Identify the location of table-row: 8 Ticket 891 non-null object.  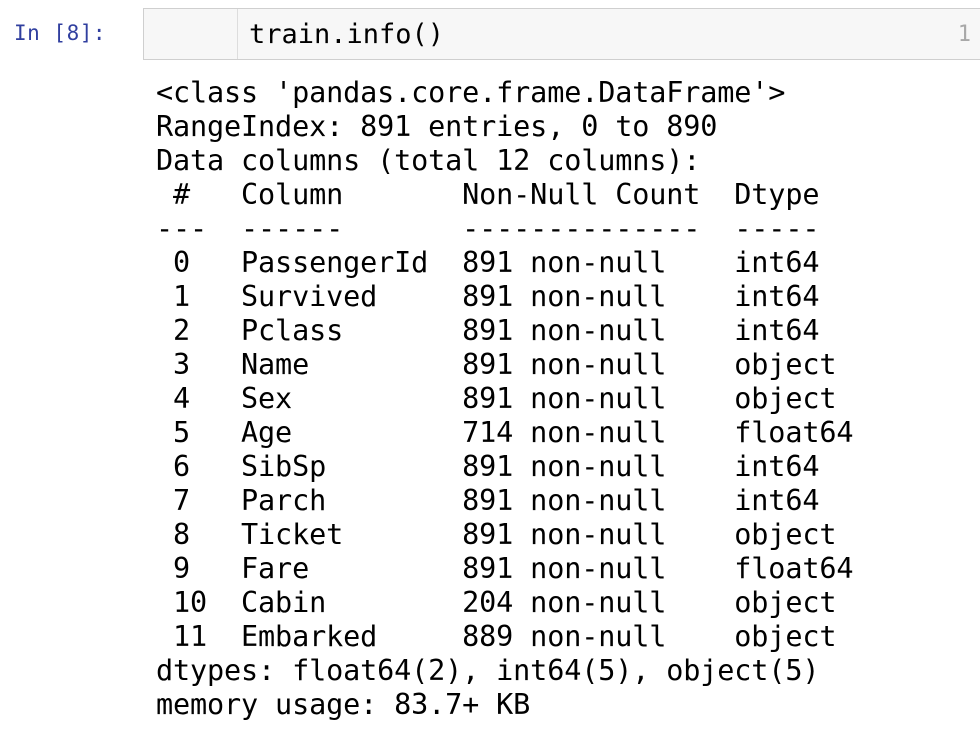
(505, 534).